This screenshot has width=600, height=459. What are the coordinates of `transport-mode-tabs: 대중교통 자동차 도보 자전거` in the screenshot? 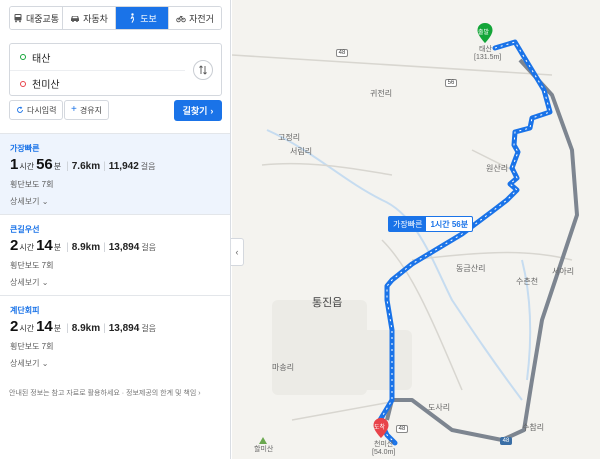 It's located at (115, 18).